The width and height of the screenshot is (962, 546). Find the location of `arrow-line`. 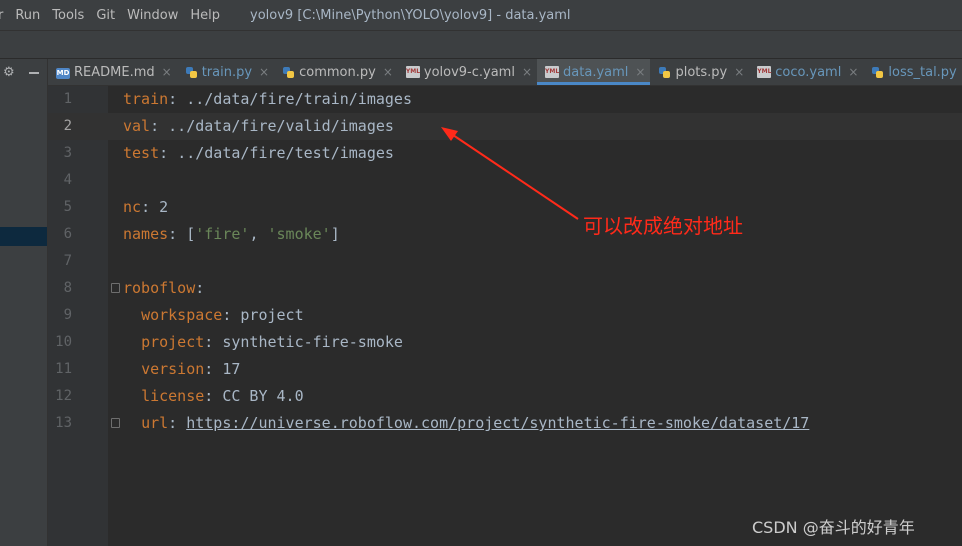

arrow-line is located at coordinates (514, 176).